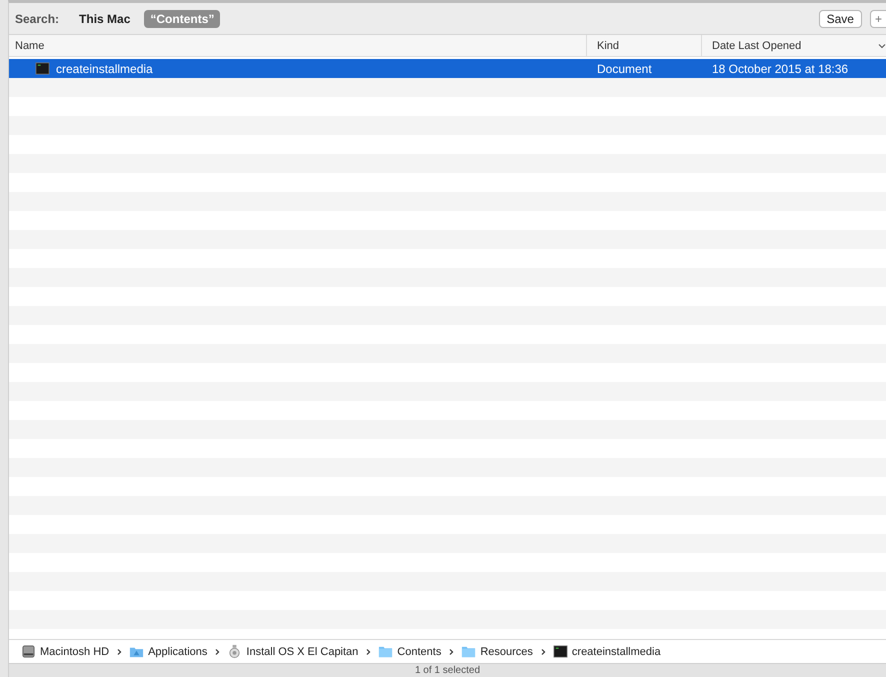  Describe the element at coordinates (234, 651) in the screenshot. I see `installer-icon` at that location.